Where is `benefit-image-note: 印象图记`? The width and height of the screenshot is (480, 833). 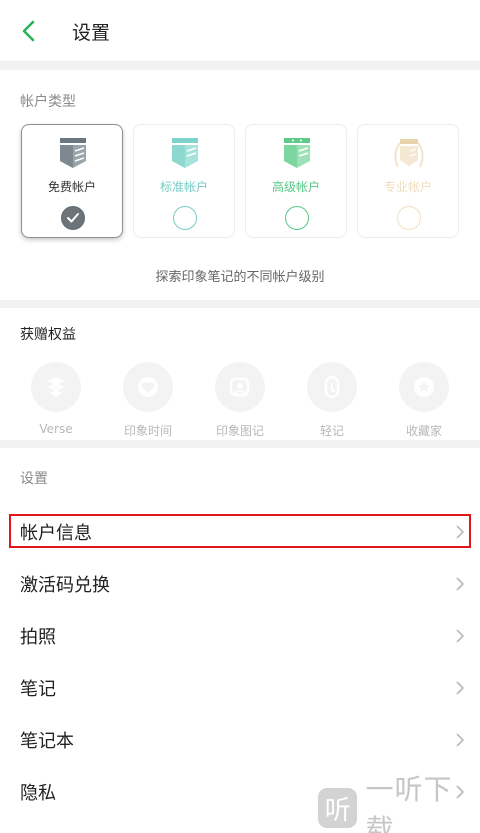 benefit-image-note: 印象图记 is located at coordinates (240, 400).